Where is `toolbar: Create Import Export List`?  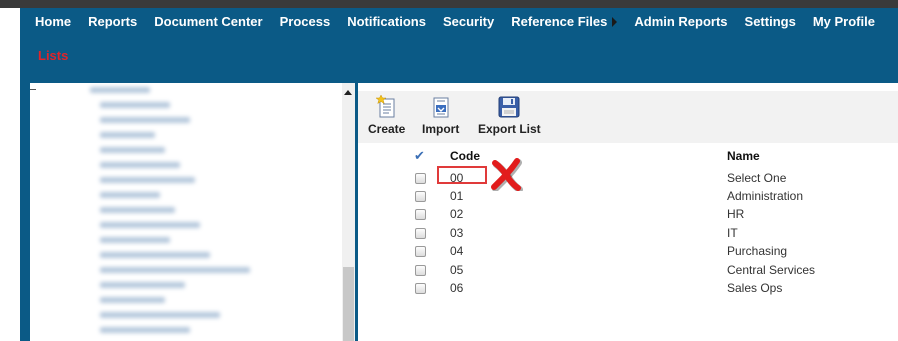 toolbar: Create Import Export List is located at coordinates (628, 117).